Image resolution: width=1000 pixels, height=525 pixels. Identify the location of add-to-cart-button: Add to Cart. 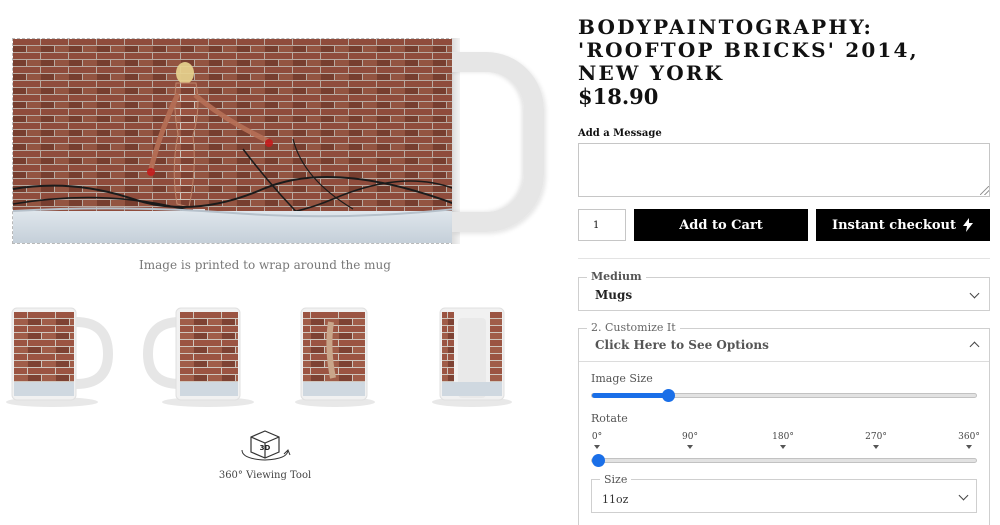
(721, 225).